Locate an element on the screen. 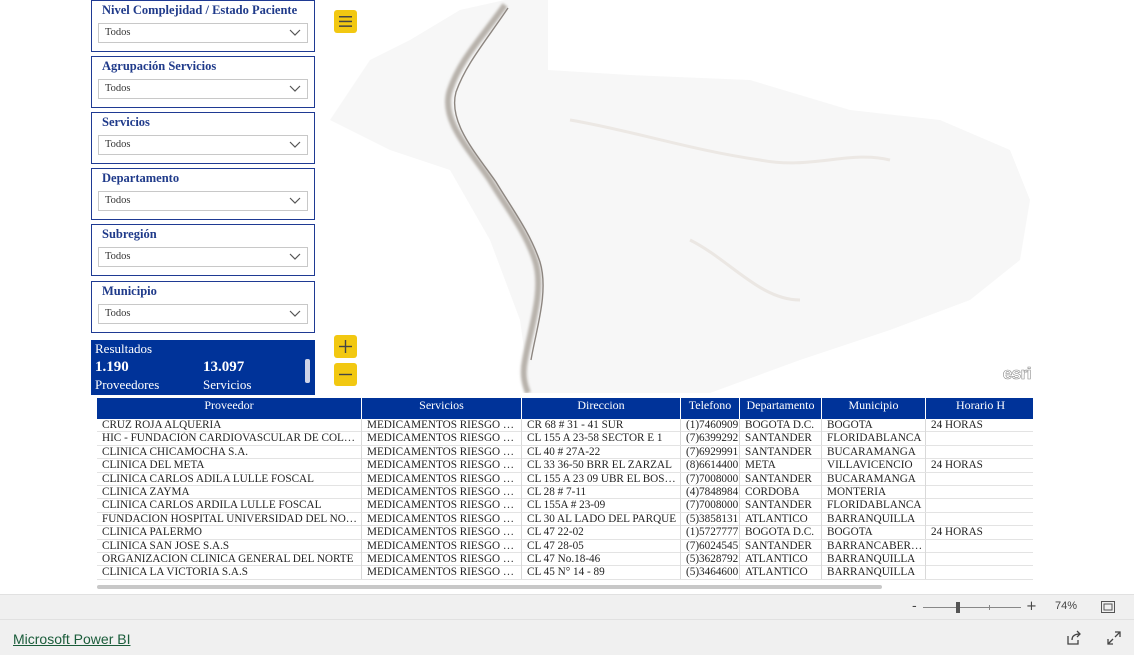  map-zoom-in-button is located at coordinates (345, 346).